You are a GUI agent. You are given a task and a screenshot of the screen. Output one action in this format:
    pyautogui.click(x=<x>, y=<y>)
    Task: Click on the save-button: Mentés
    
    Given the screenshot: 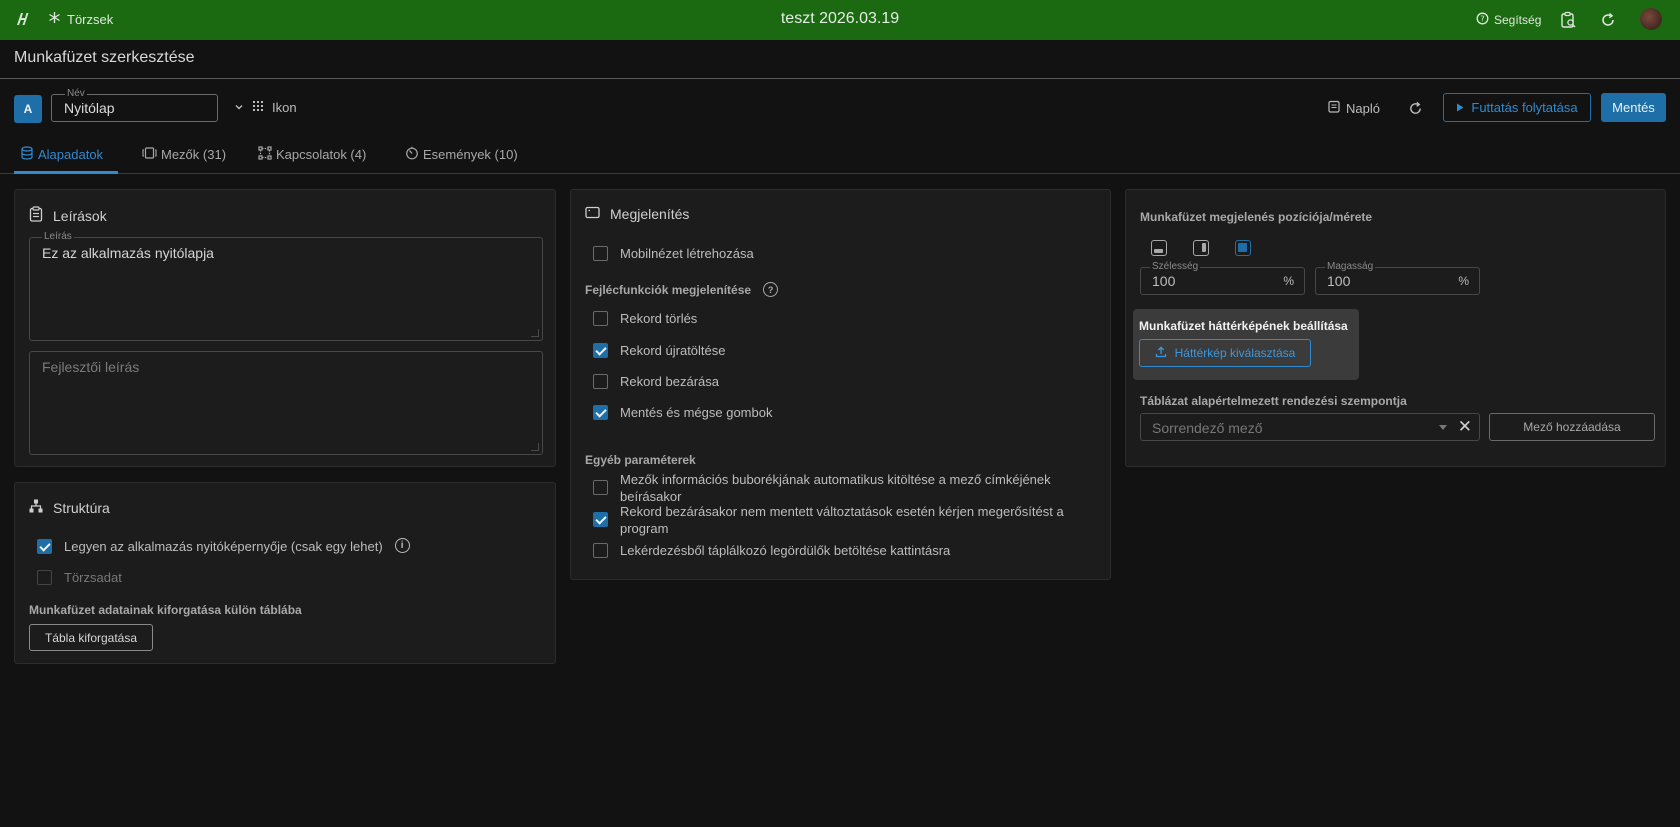 What is the action you would take?
    pyautogui.click(x=1633, y=107)
    